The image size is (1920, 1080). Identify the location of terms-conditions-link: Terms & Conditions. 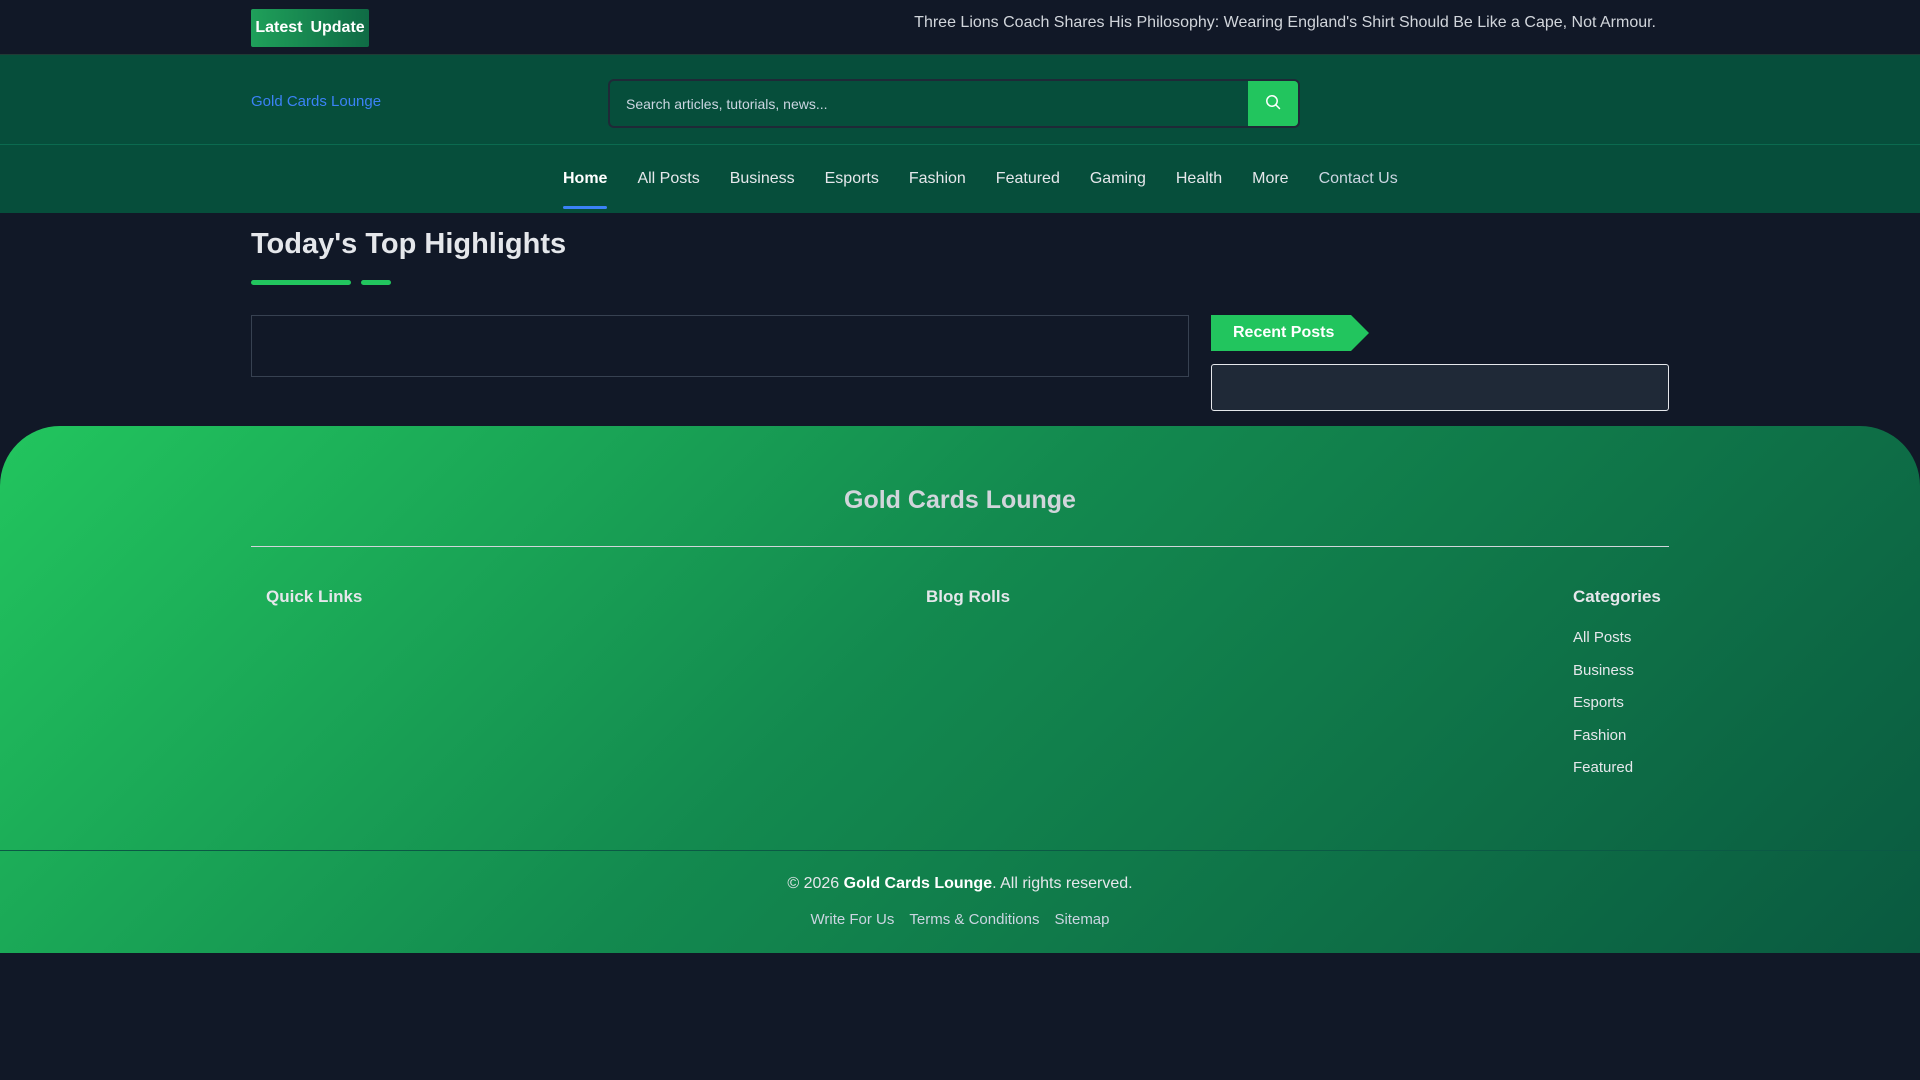
(974, 919).